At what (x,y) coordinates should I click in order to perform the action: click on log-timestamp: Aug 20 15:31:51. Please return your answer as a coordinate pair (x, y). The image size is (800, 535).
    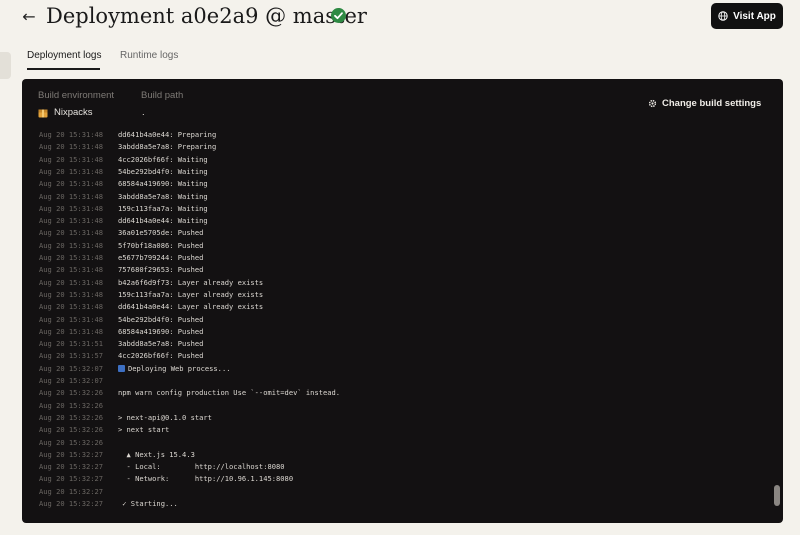
    Looking at the image, I should click on (71, 344).